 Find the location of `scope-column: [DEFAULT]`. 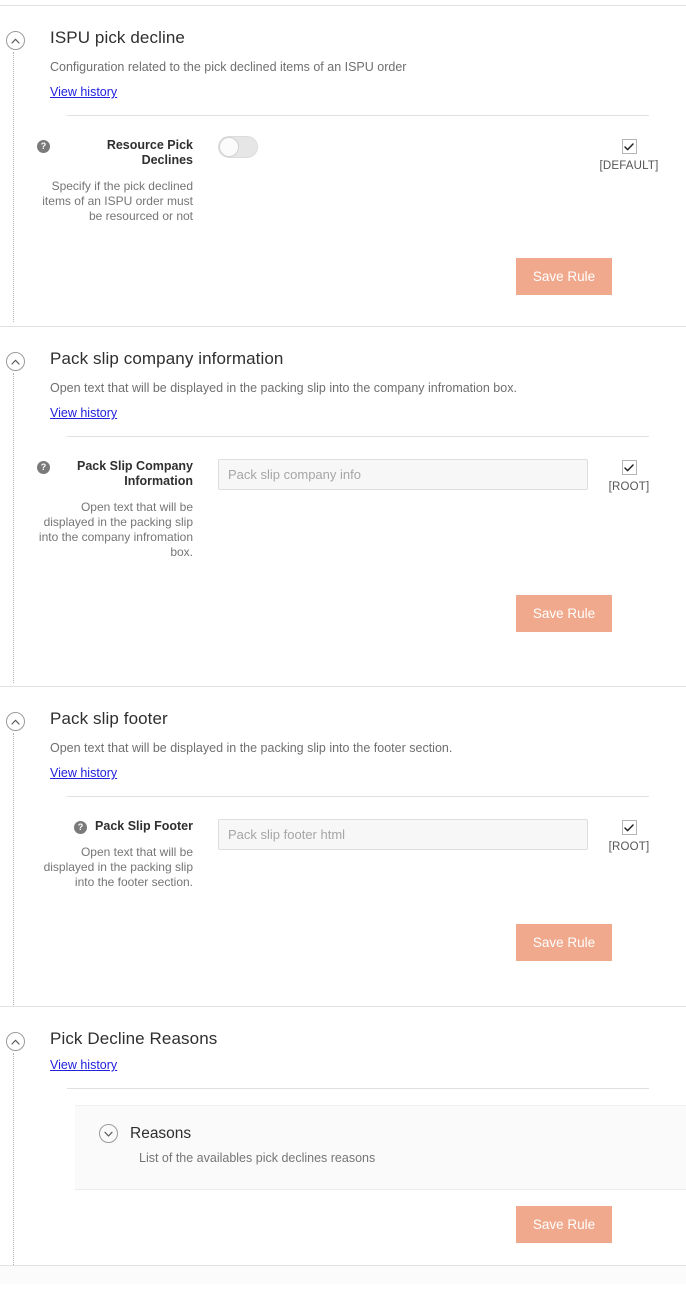

scope-column: [DEFAULT] is located at coordinates (629, 155).